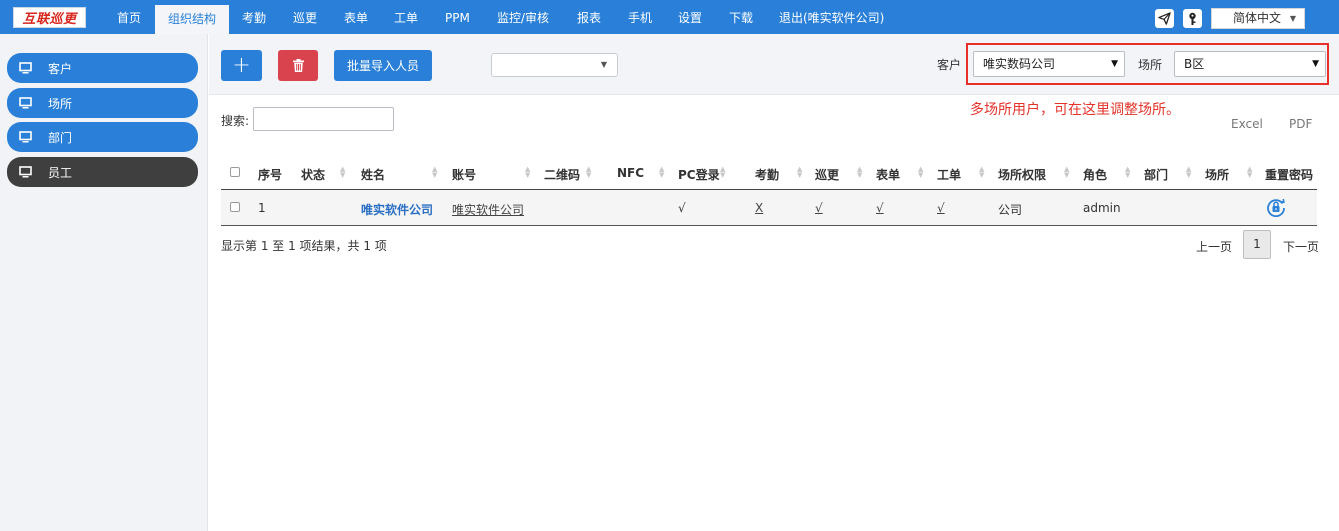 The width and height of the screenshot is (1339, 531). What do you see at coordinates (1289, 174) in the screenshot?
I see `col-reset-password: 重置密码` at bounding box center [1289, 174].